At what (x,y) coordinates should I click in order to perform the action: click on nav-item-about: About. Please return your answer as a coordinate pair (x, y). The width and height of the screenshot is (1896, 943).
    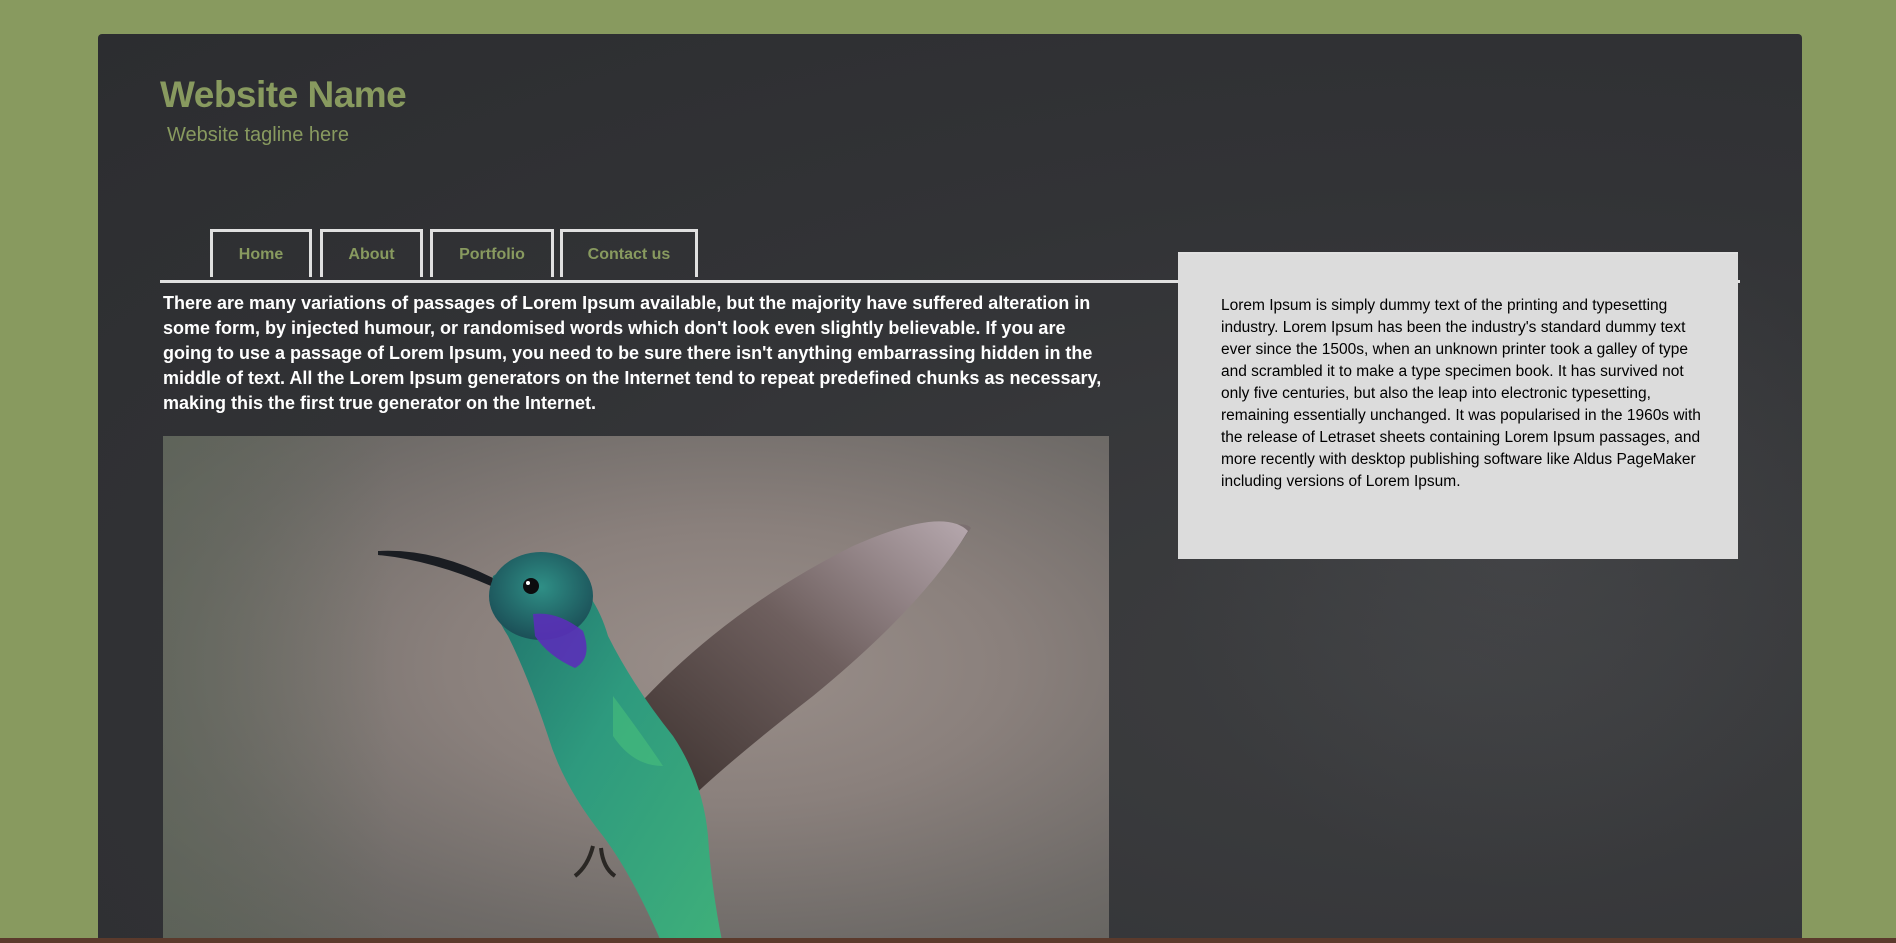
    Looking at the image, I should click on (371, 253).